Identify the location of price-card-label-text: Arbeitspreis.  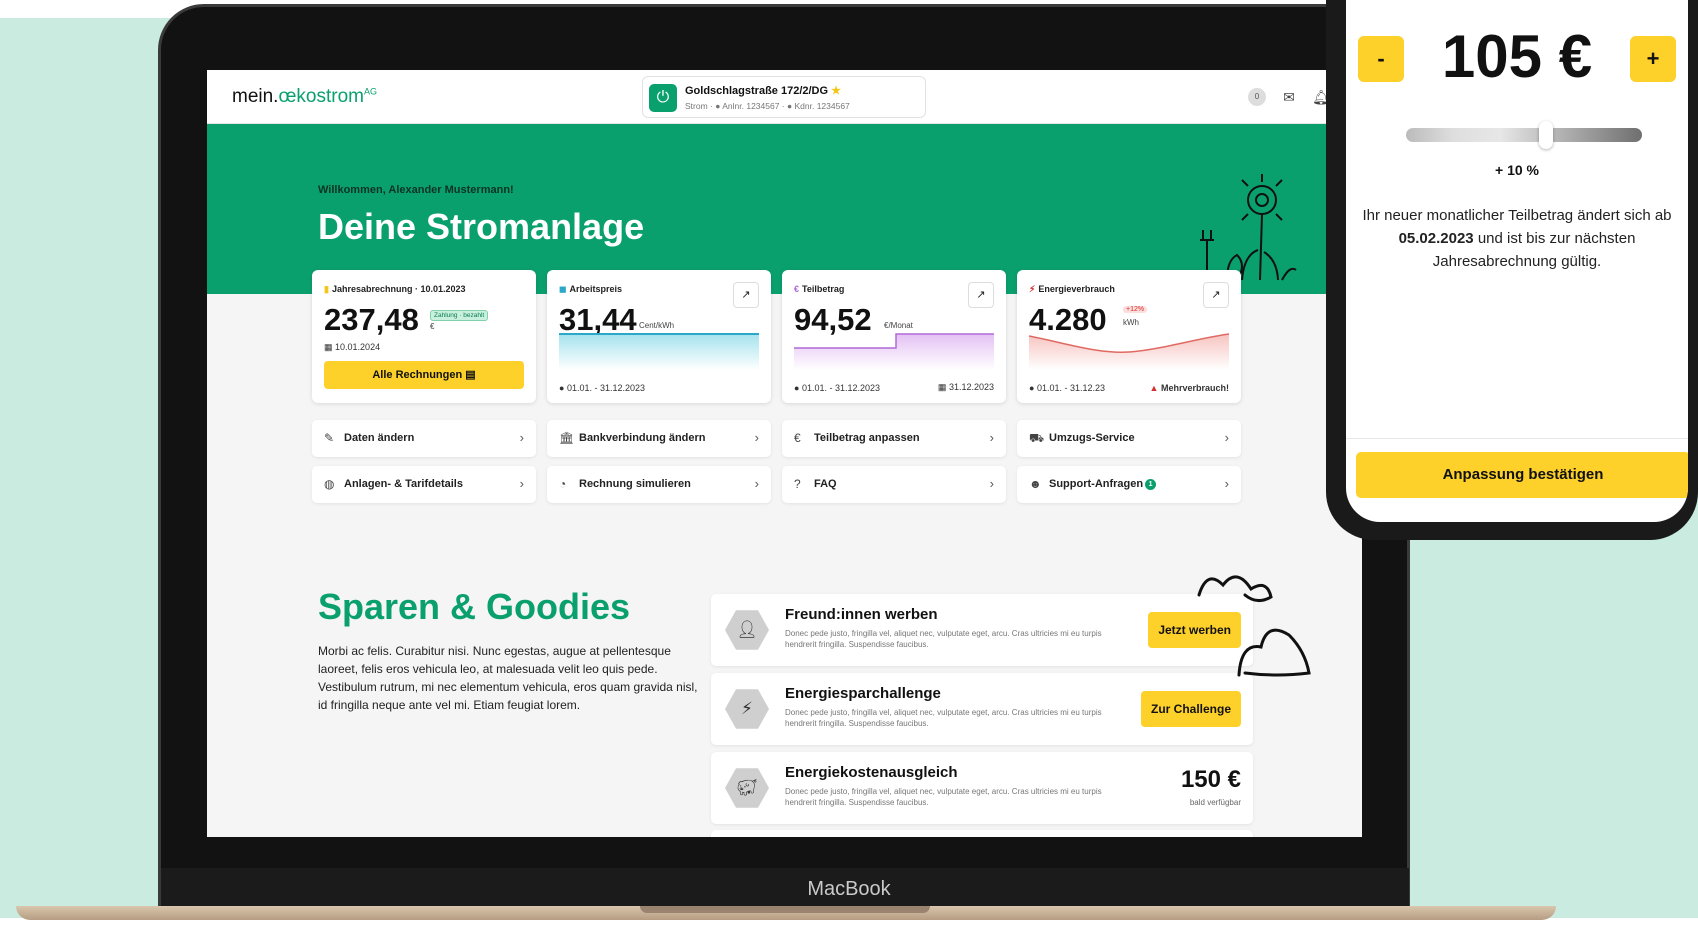
(596, 289).